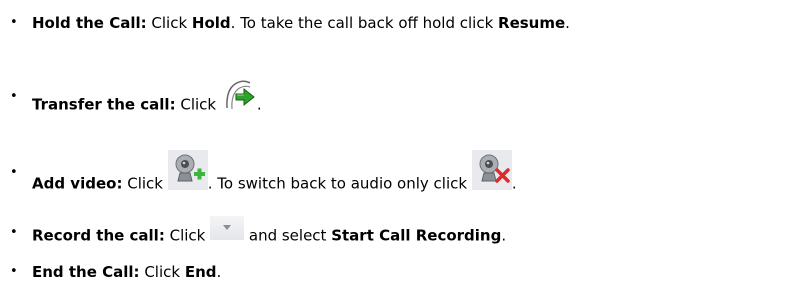 Image resolution: width=809 pixels, height=286 pixels. What do you see at coordinates (104, 104) in the screenshot?
I see `item-label: Transfer the call:` at bounding box center [104, 104].